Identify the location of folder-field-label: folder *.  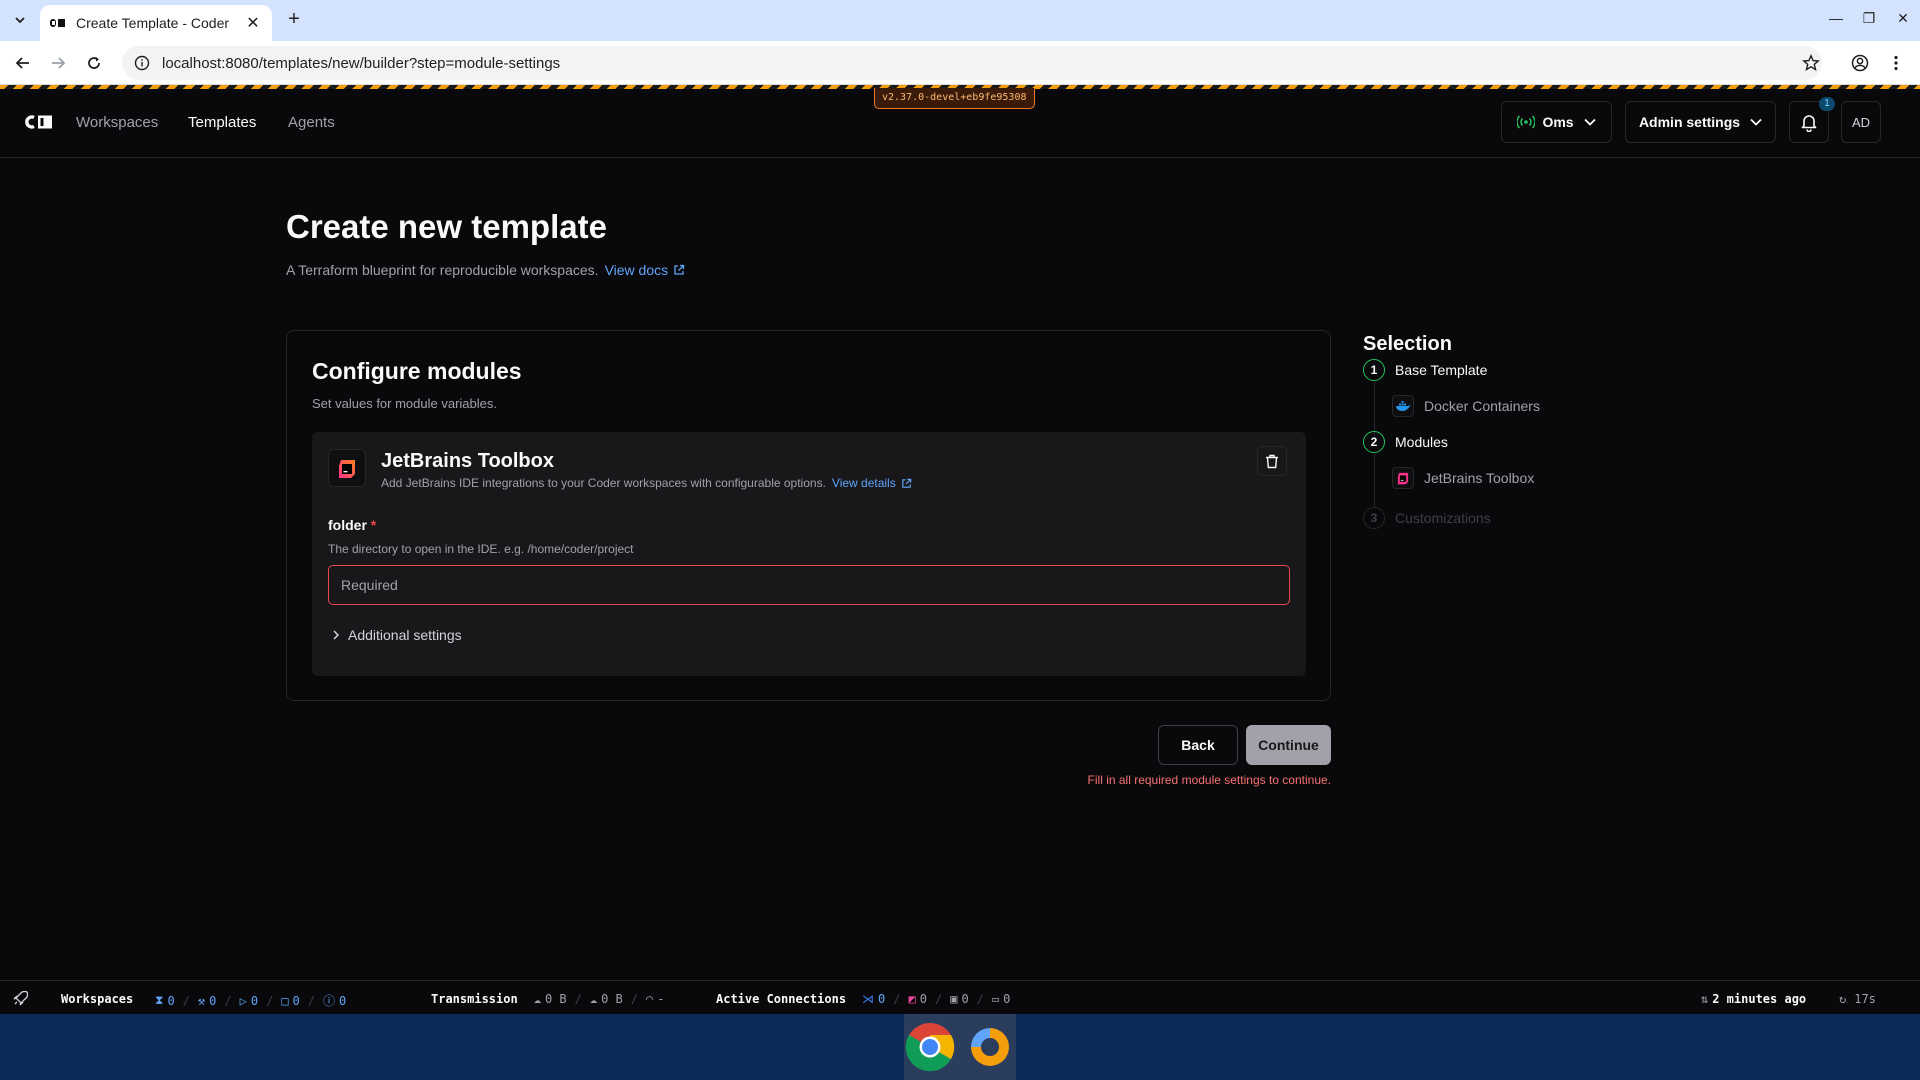
(352, 525).